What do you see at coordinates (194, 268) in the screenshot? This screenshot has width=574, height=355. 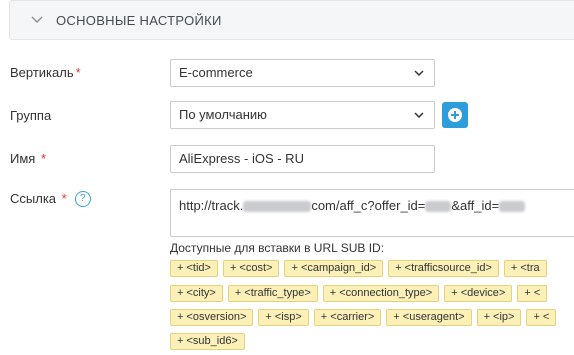 I see `macro-tag: + <tid>` at bounding box center [194, 268].